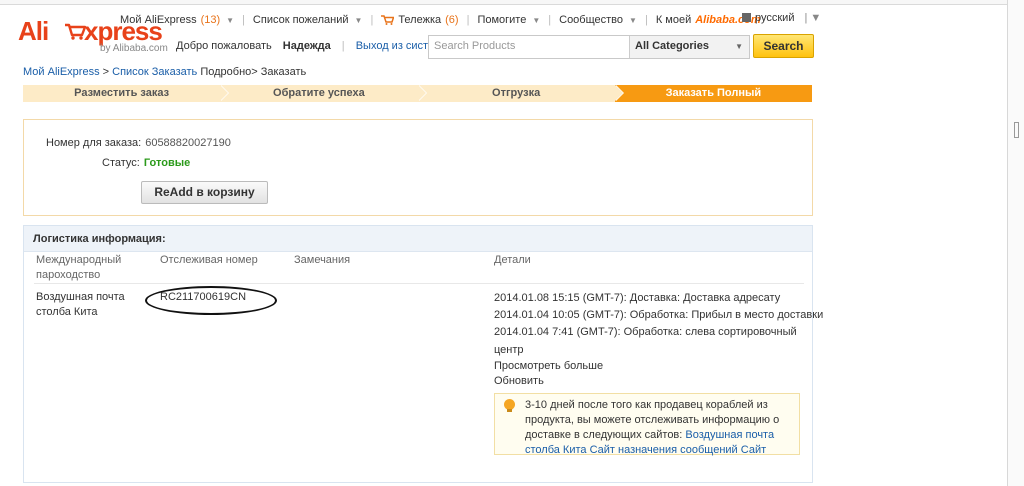  Describe the element at coordinates (79, 267) in the screenshot. I see `column-header-carrier: Международный пароходство` at that location.